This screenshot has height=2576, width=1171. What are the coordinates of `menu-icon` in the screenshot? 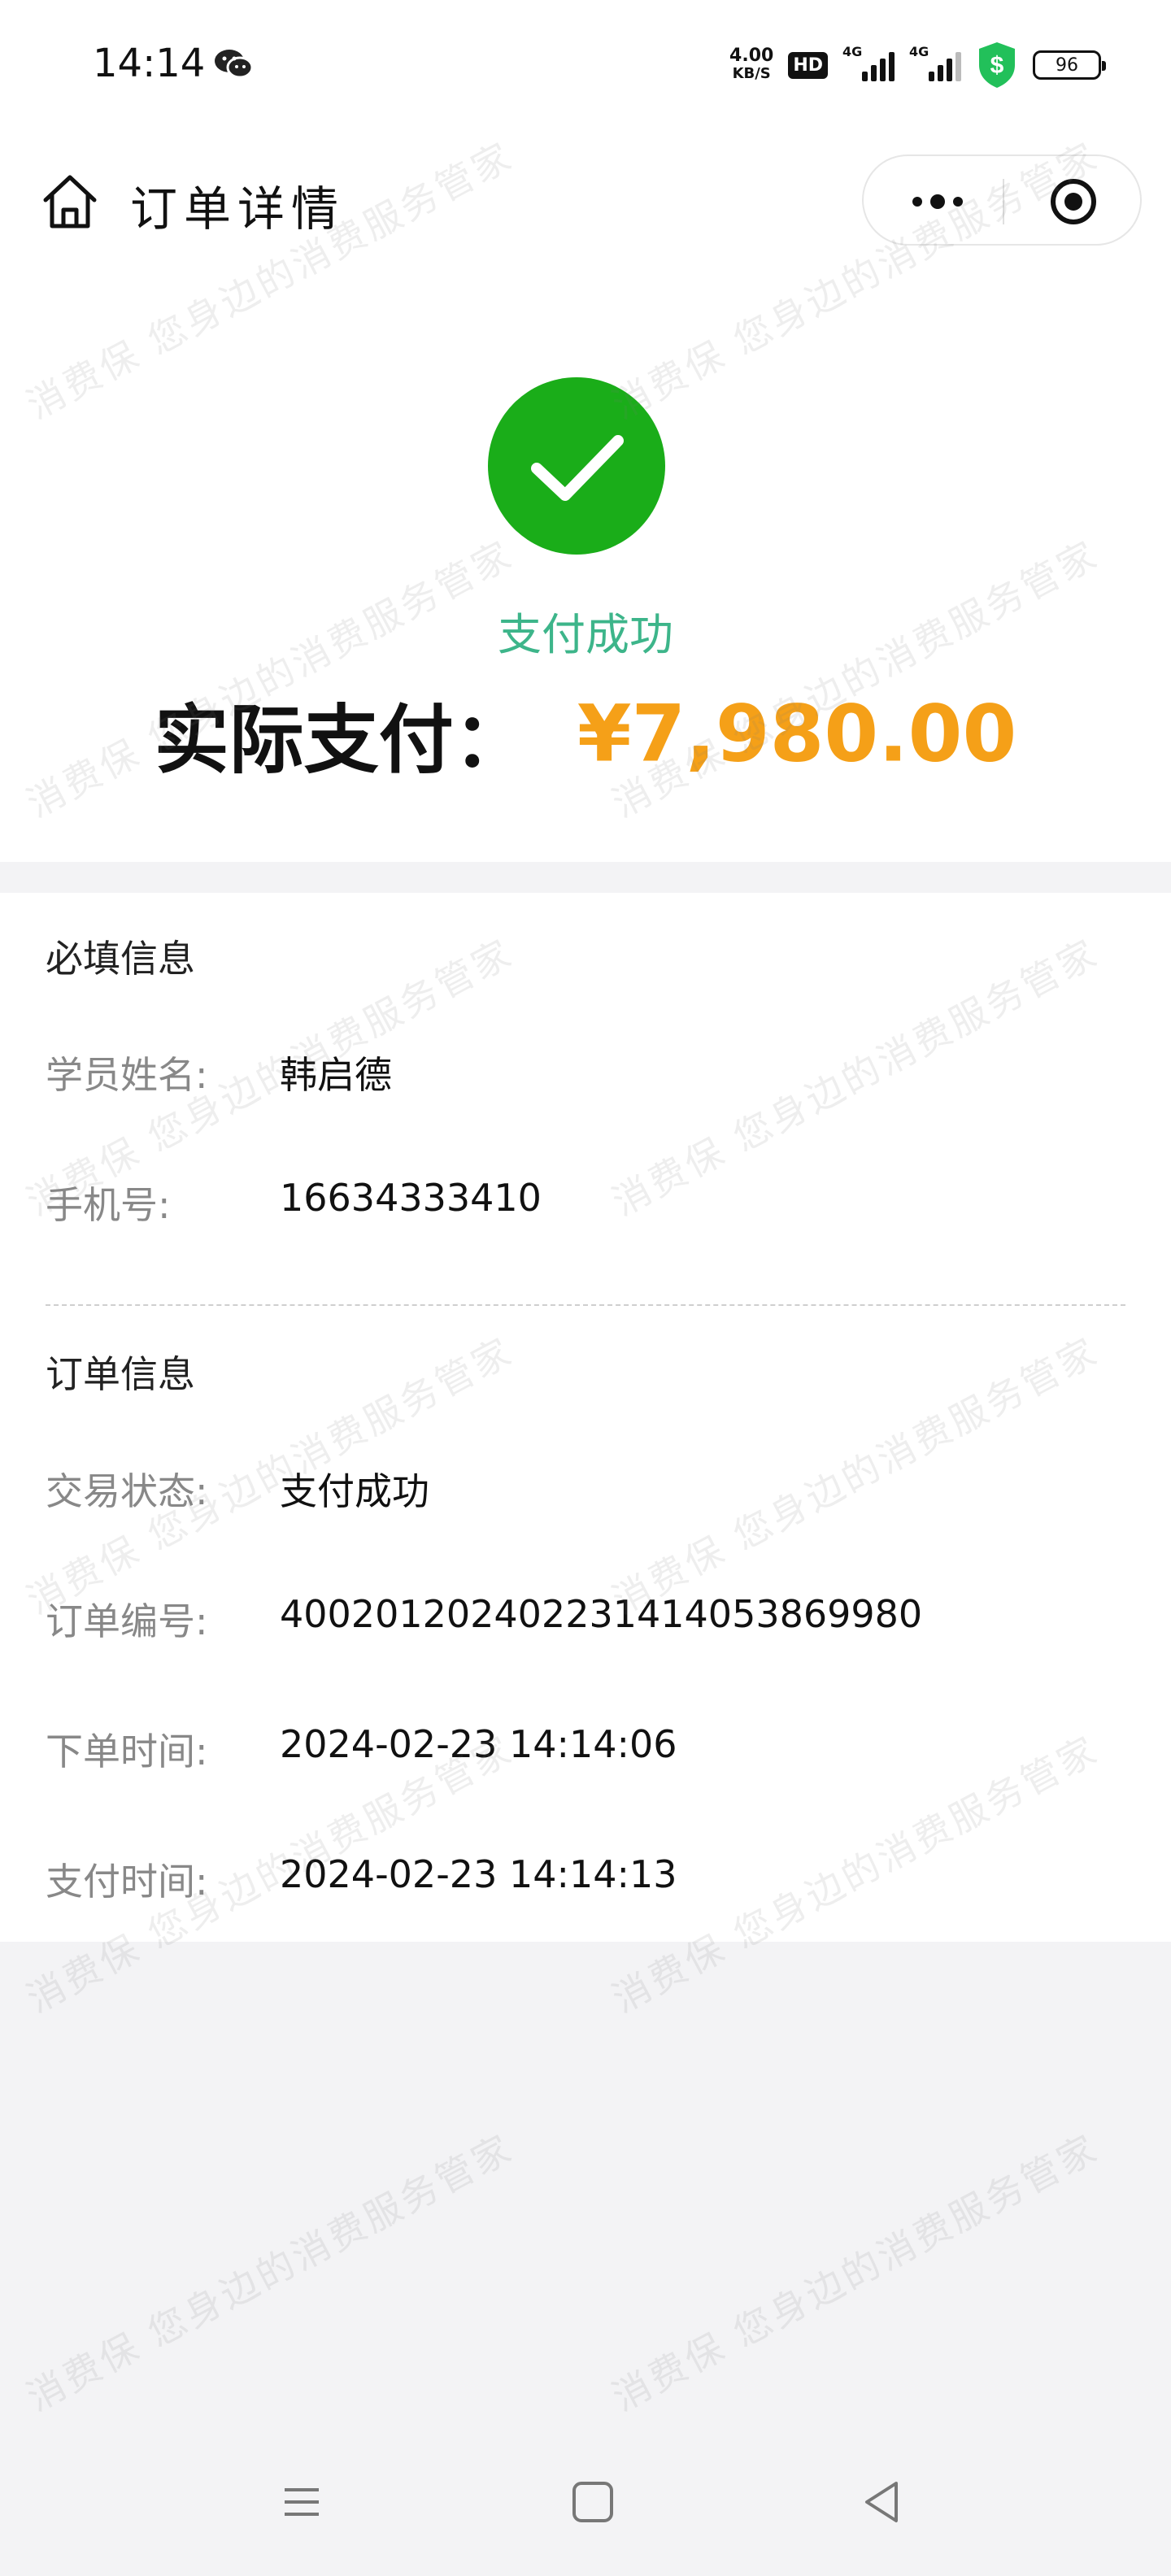 It's located at (301, 2502).